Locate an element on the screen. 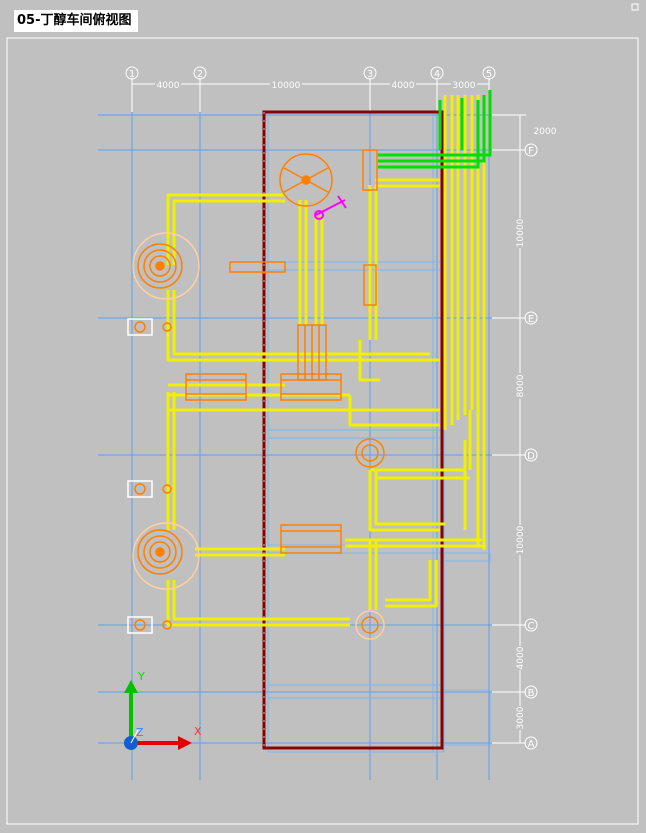 The width and height of the screenshot is (646, 833). axis-col-3: 3 is located at coordinates (370, 74).